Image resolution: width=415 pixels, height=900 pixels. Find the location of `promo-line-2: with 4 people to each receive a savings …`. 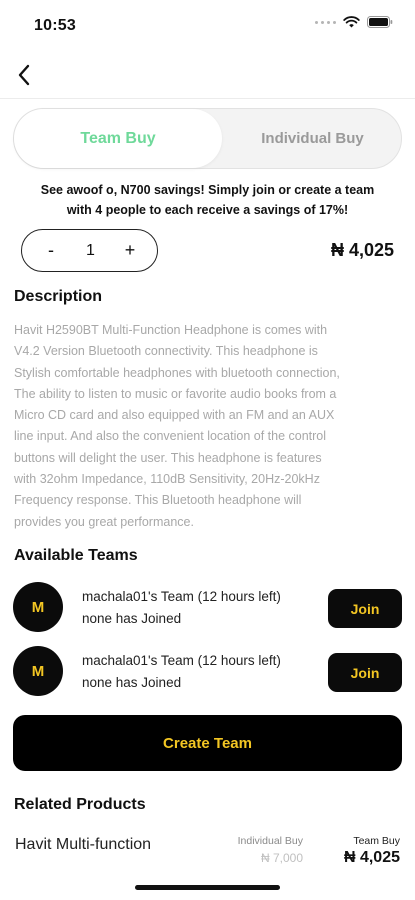

promo-line-2: with 4 people to each receive a savings … is located at coordinates (207, 210).